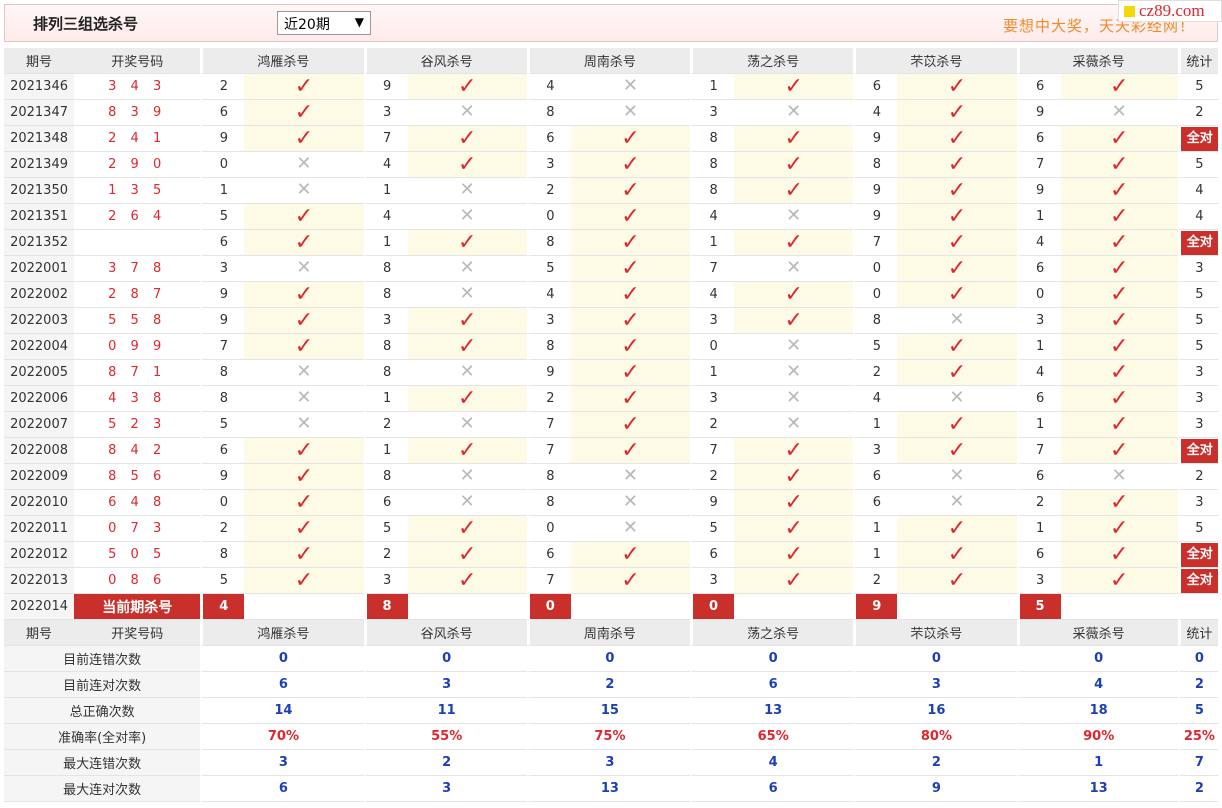 Image resolution: width=1222 pixels, height=808 pixels. What do you see at coordinates (611, 763) in the screenshot?
I see `summary-row: 最大连错次数 3 2 3 4 2 1 7` at bounding box center [611, 763].